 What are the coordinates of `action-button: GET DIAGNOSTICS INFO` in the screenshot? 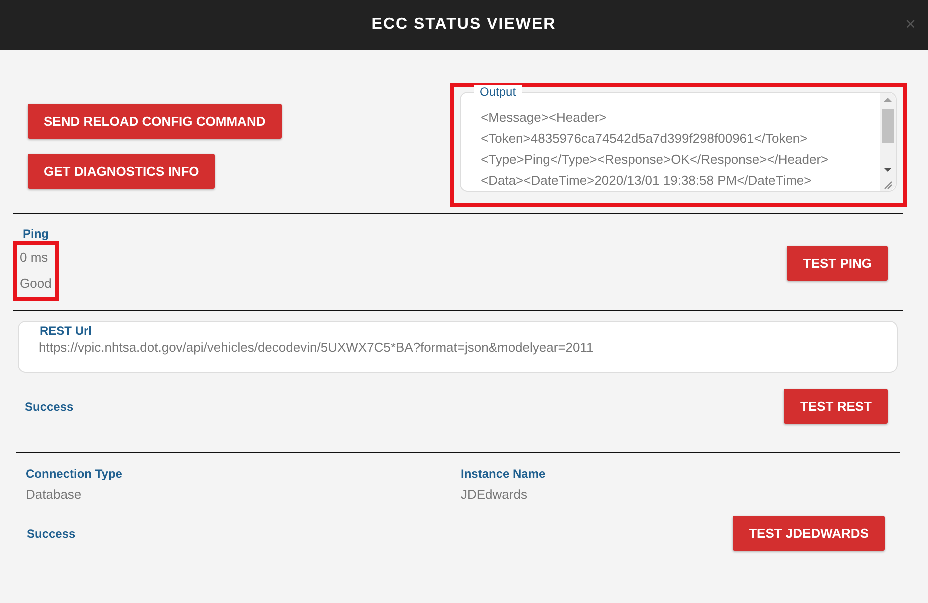 It's located at (122, 171).